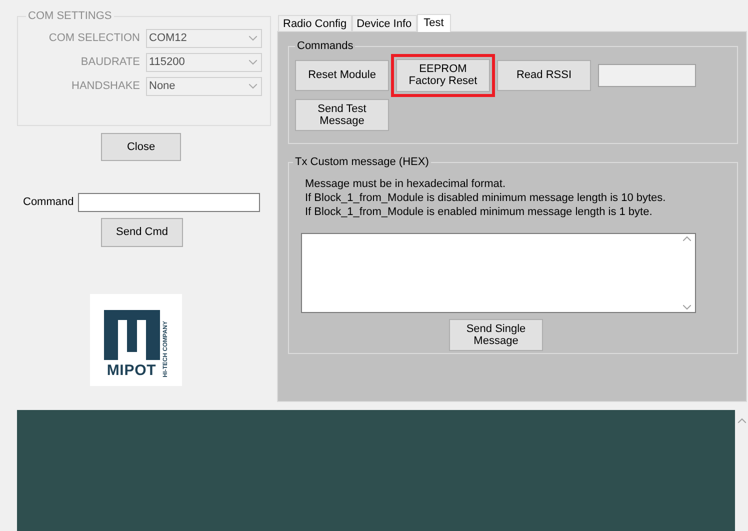 Image resolution: width=748 pixels, height=531 pixels. What do you see at coordinates (132, 335) in the screenshot?
I see `logo-mark-icon` at bounding box center [132, 335].